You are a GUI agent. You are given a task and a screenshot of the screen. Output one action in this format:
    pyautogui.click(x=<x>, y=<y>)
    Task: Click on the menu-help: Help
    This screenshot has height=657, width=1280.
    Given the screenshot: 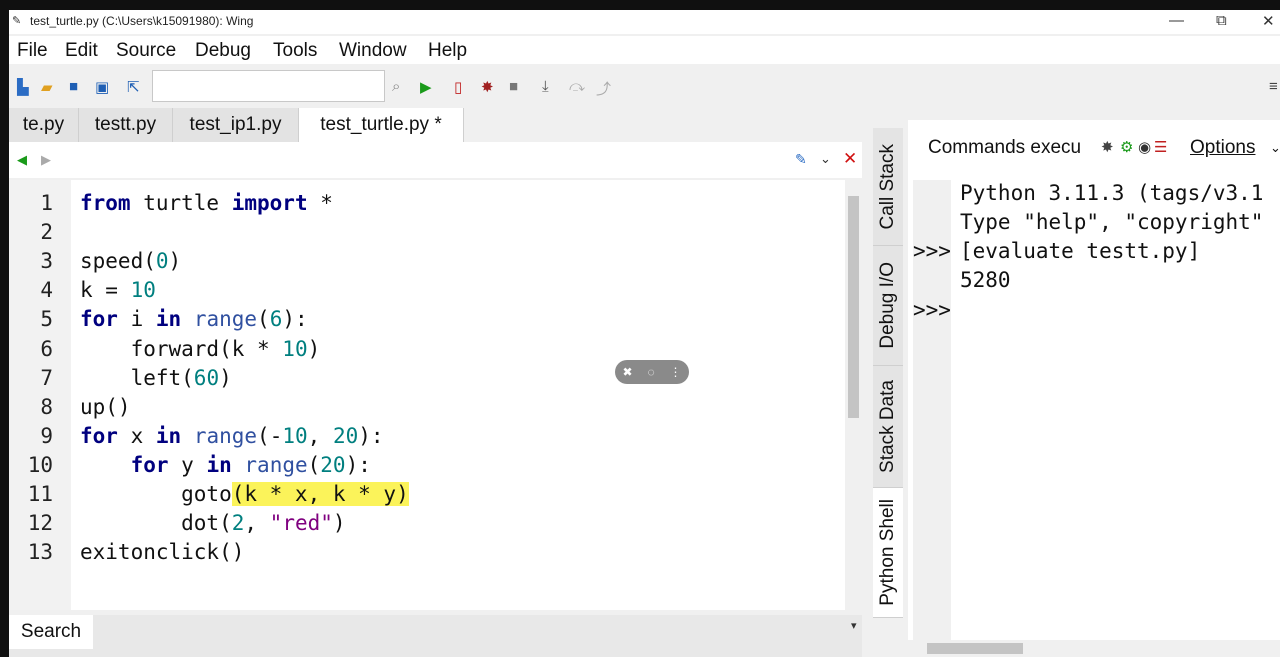 What is the action you would take?
    pyautogui.click(x=447, y=51)
    